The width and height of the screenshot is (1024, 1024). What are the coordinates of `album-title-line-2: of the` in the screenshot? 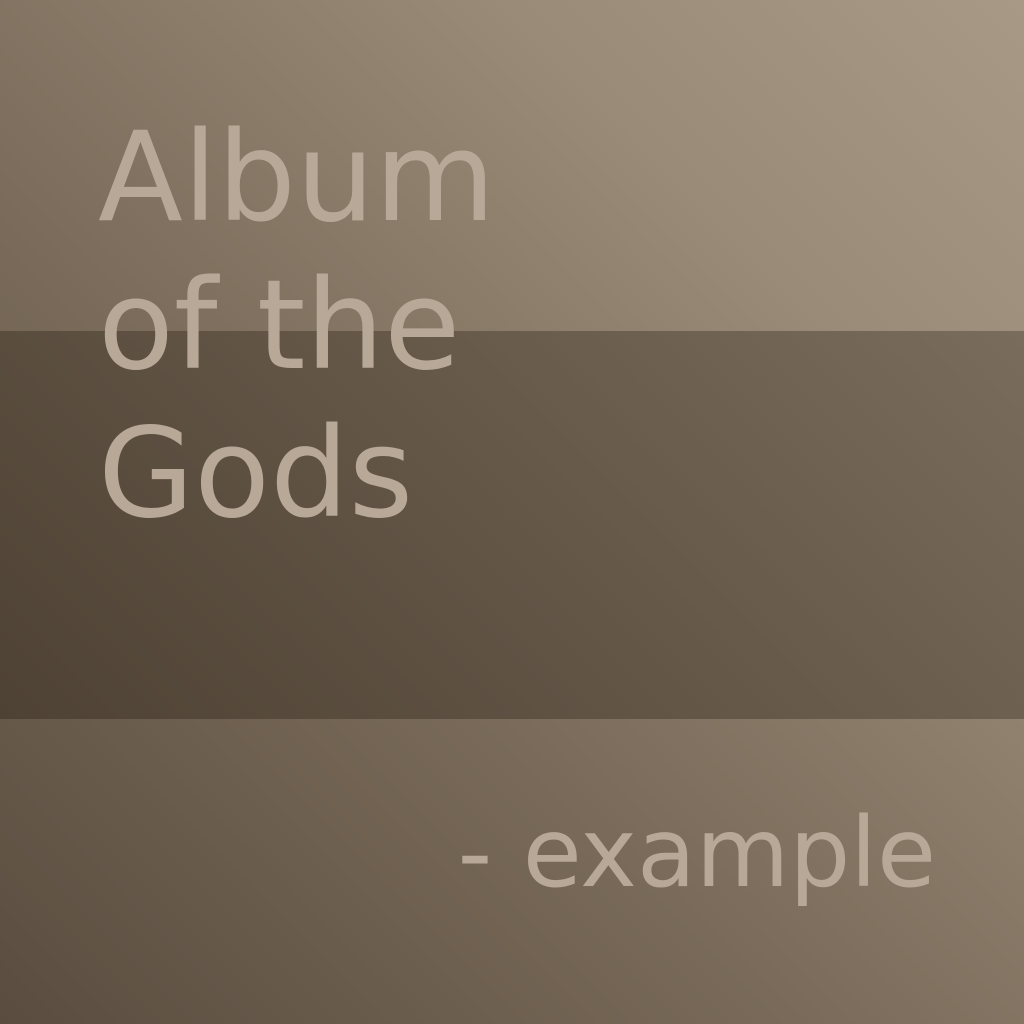 It's located at (279, 326).